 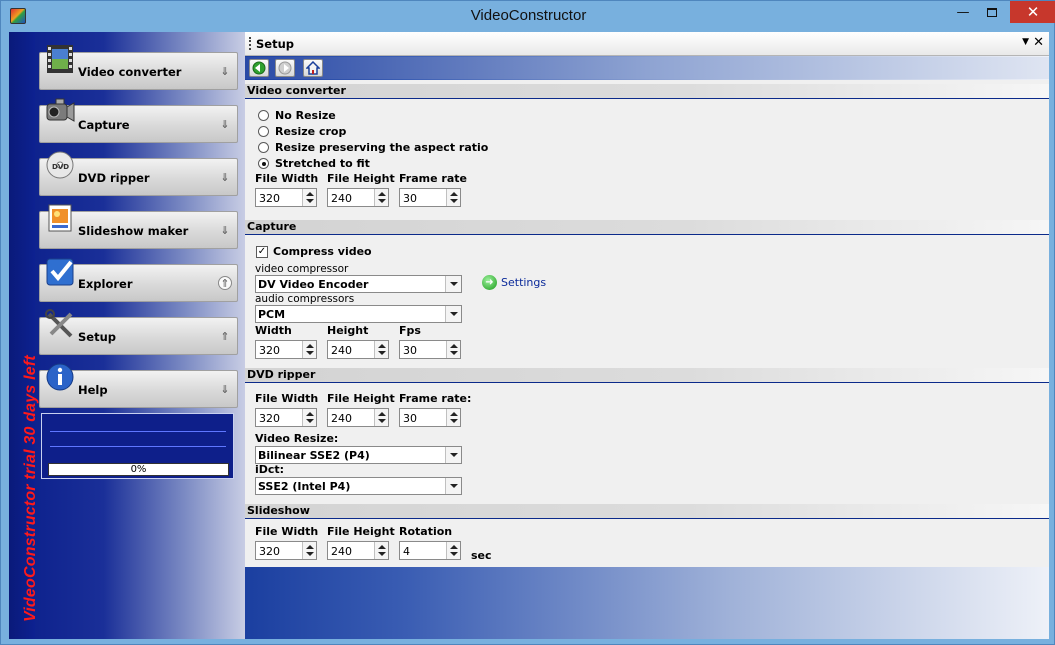 I want to click on sidebar-item-label: Capture, so click(x=104, y=125).